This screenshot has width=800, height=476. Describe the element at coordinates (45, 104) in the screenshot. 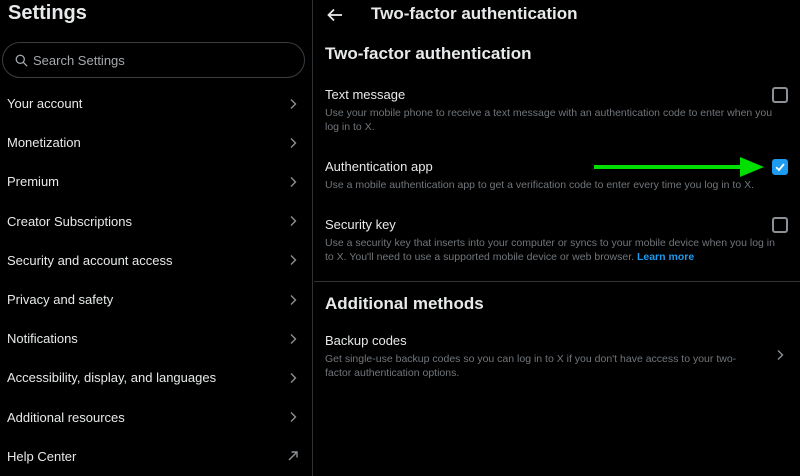

I see `sidebar-item-label: Your account` at that location.